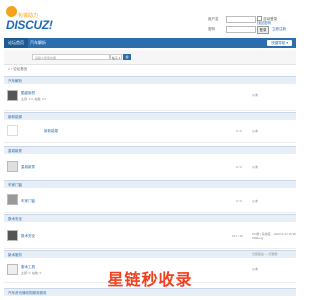 The image size is (320, 300). Describe the element at coordinates (150, 57) in the screenshot. I see `search-bar: 请输入搜索内容 帖子 ▾ 搜` at that location.